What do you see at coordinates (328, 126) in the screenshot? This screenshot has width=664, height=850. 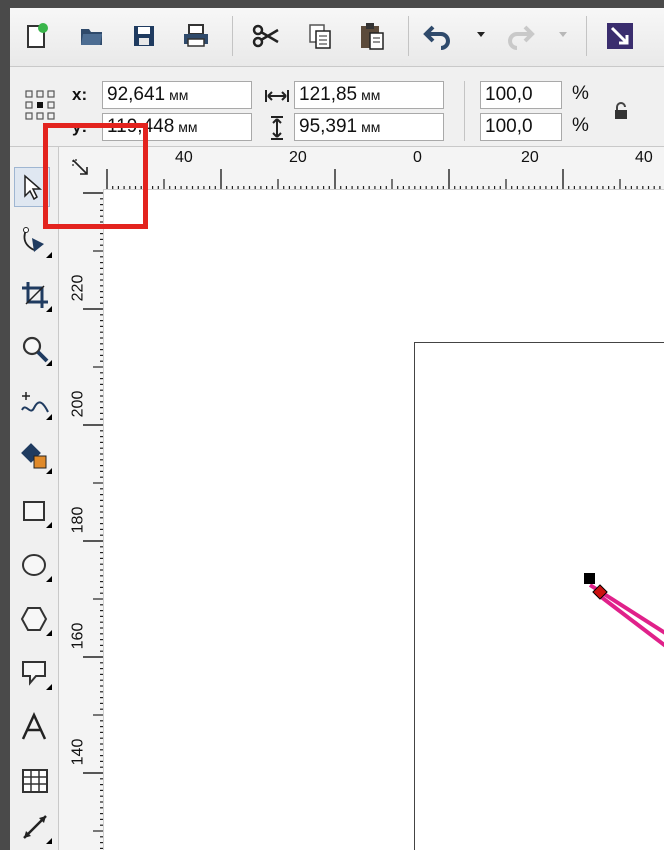 I see `object-height-value: 95,391` at bounding box center [328, 126].